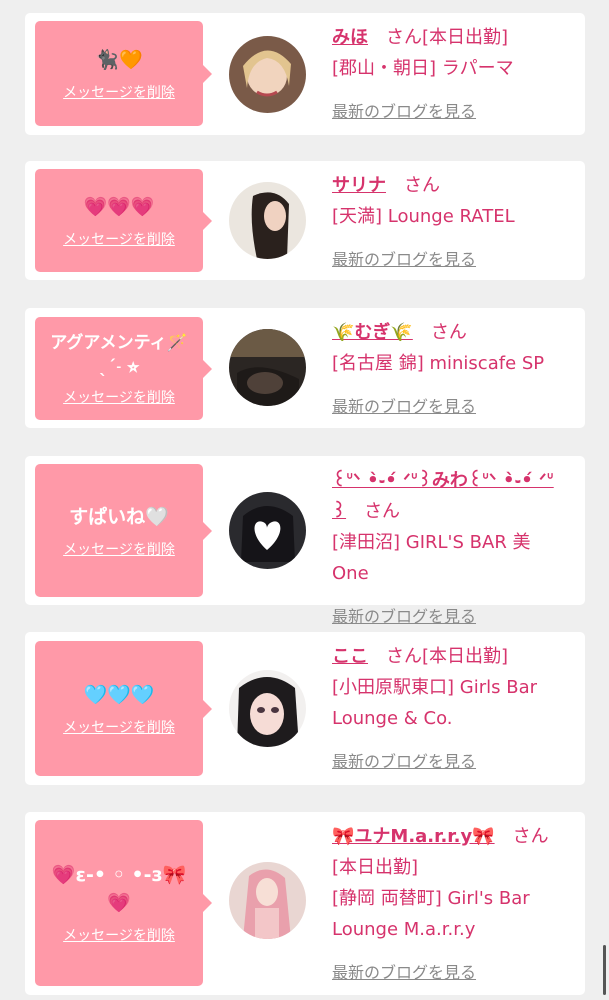 This screenshot has width=609, height=1000. What do you see at coordinates (119, 516) in the screenshot?
I see `message-text: すぱいね🤍` at bounding box center [119, 516].